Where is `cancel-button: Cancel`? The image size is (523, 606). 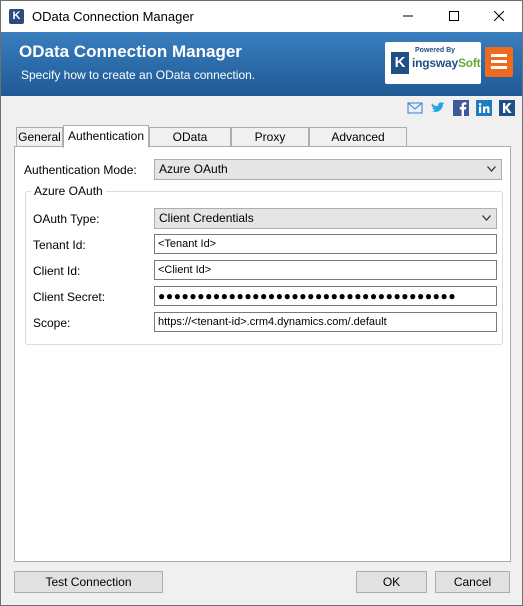
cancel-button: Cancel is located at coordinates (472, 582).